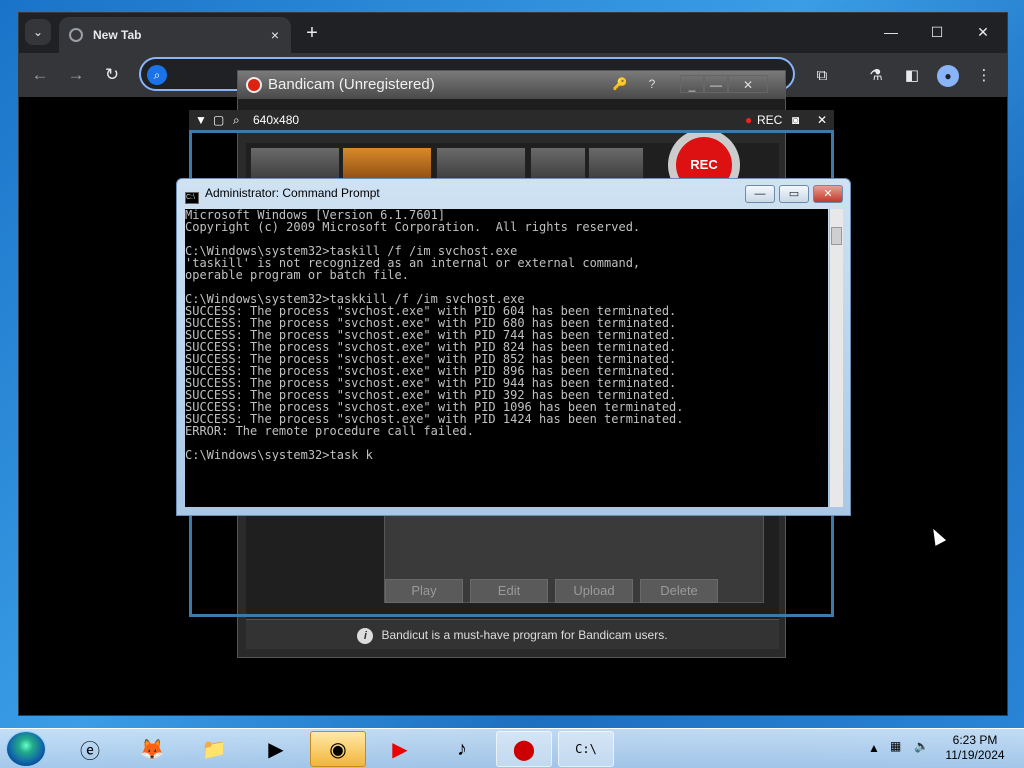 The image size is (1024, 768). I want to click on youtube-icon: ▶, so click(400, 749).